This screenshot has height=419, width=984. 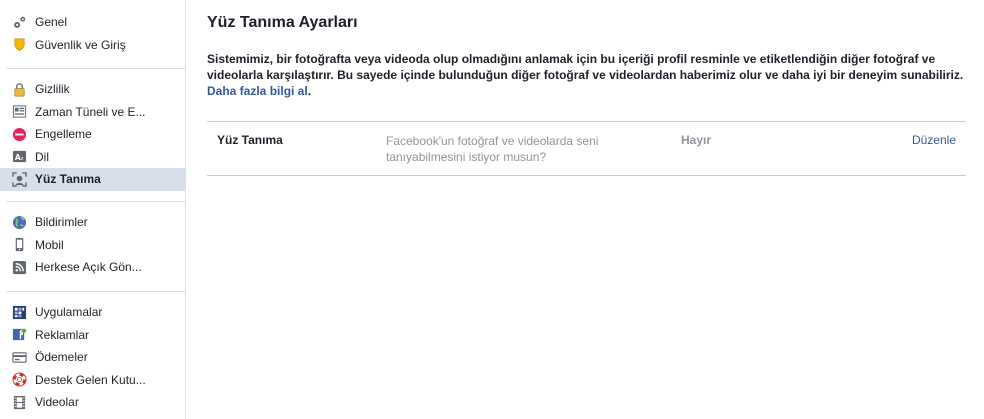 I want to click on rss-icon, so click(x=19, y=267).